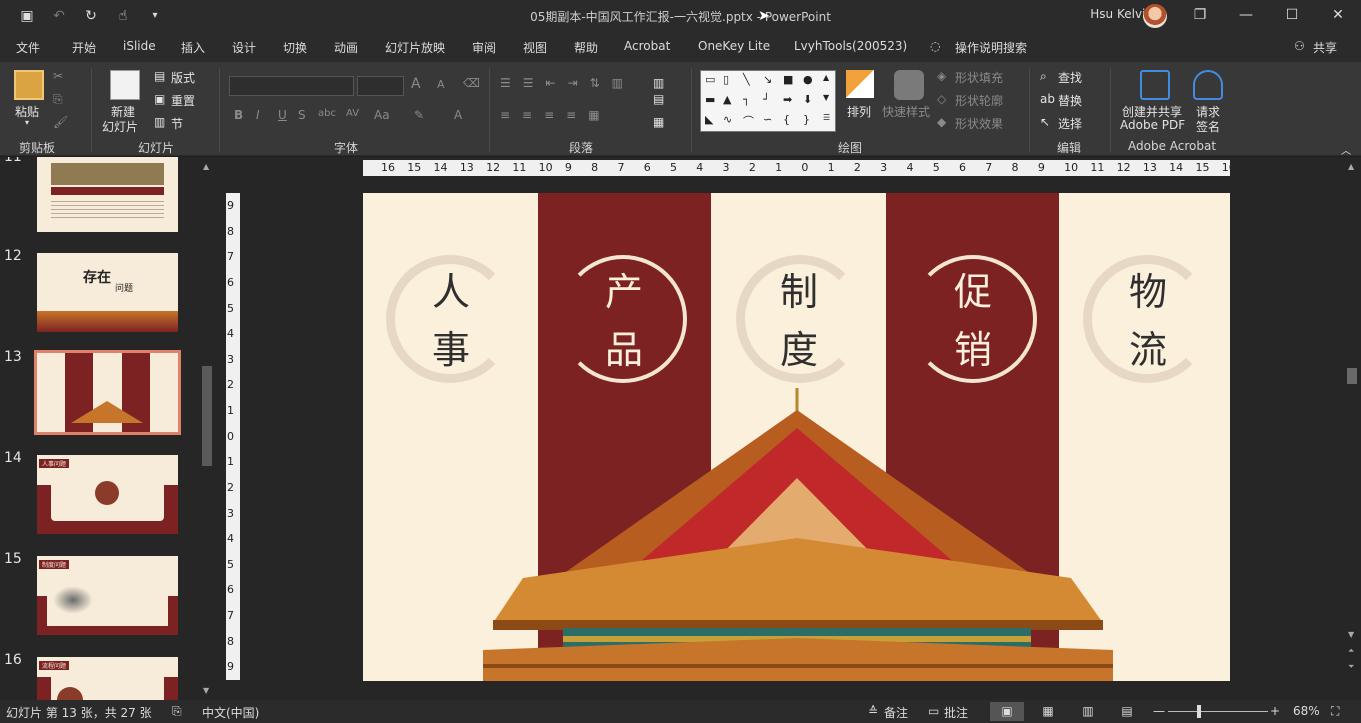 This screenshot has width=1361, height=723. Describe the element at coordinates (991, 47) in the screenshot. I see `tell-me-search: 操作说明搜索` at that location.